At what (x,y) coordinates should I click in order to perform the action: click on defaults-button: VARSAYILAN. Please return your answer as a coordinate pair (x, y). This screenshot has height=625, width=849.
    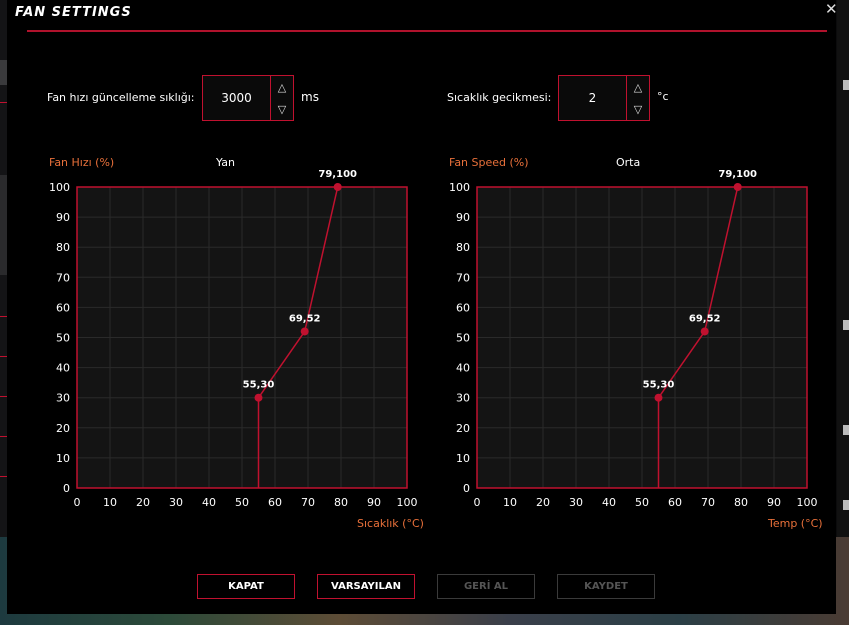
    Looking at the image, I should click on (366, 586).